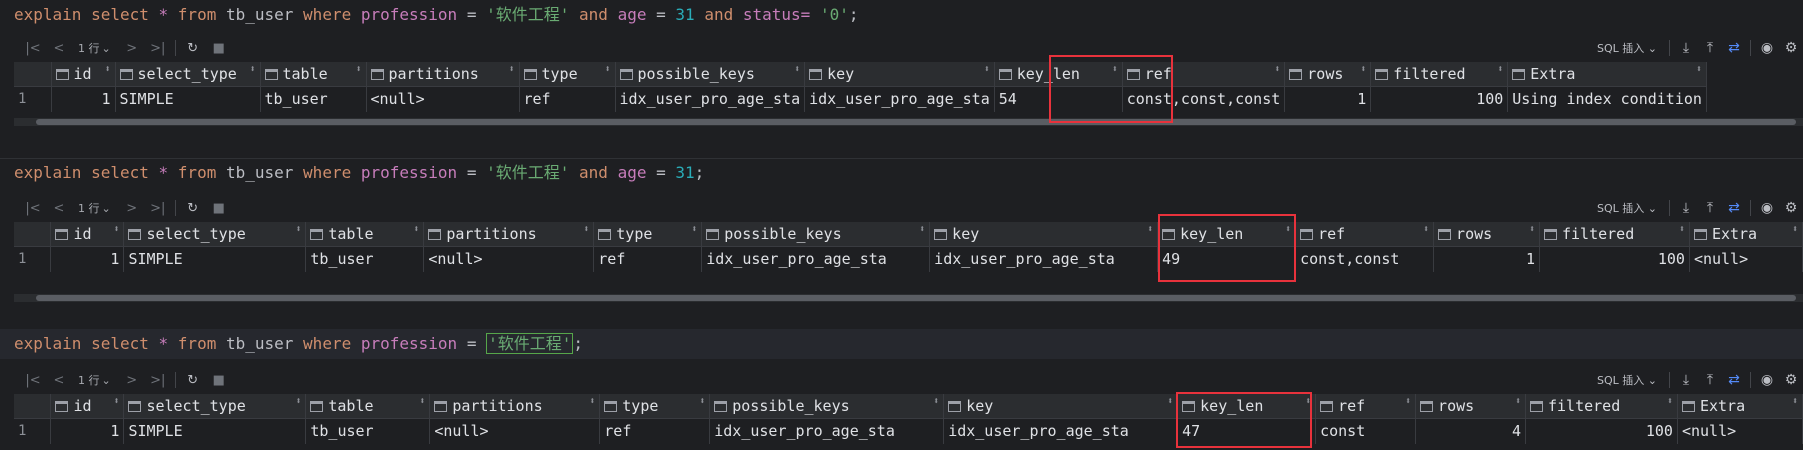  Describe the element at coordinates (1044, 234) in the screenshot. I see `column-header: key ⬍` at that location.